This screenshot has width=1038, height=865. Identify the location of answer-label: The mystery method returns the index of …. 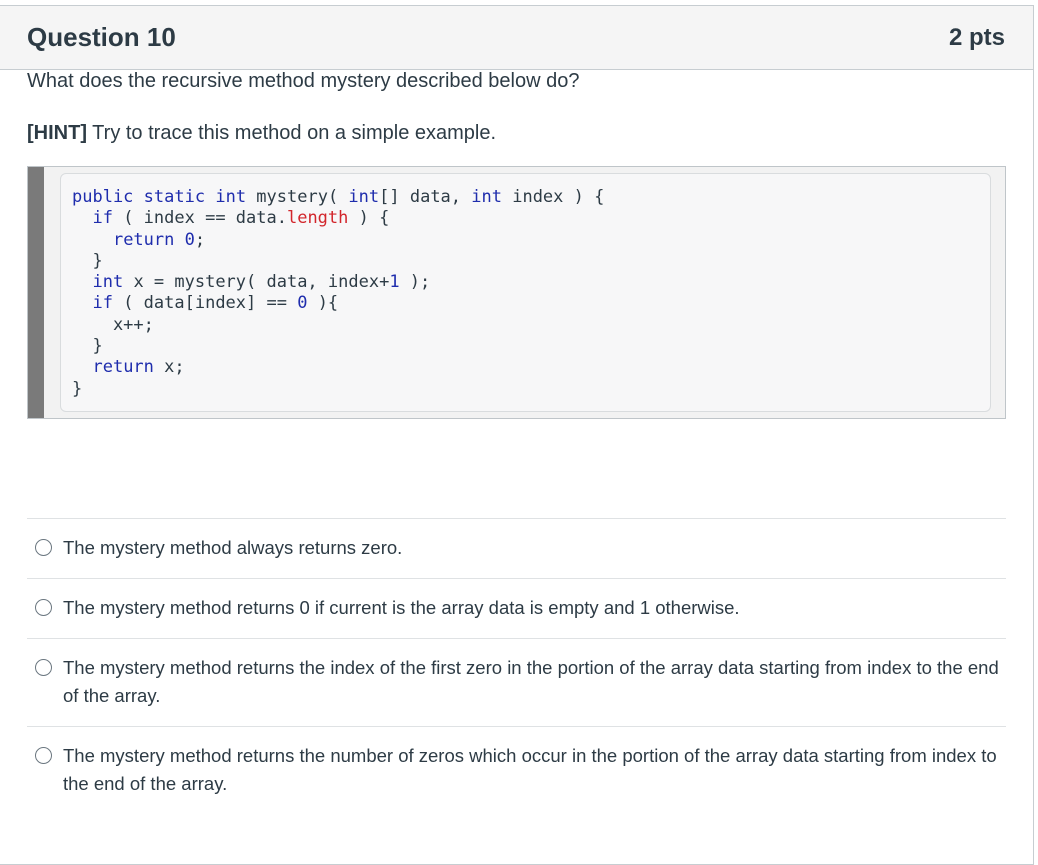
(531, 681).